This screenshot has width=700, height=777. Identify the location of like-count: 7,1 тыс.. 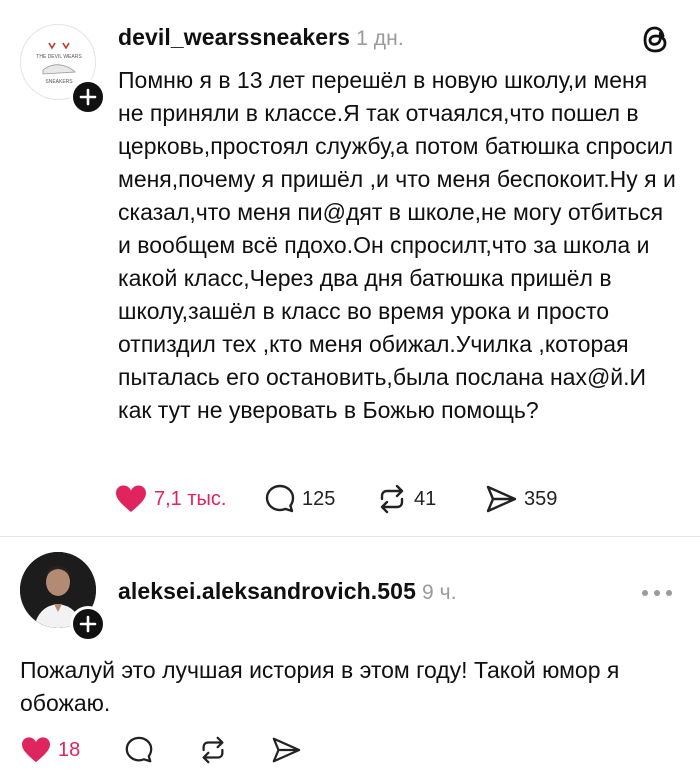
(190, 498).